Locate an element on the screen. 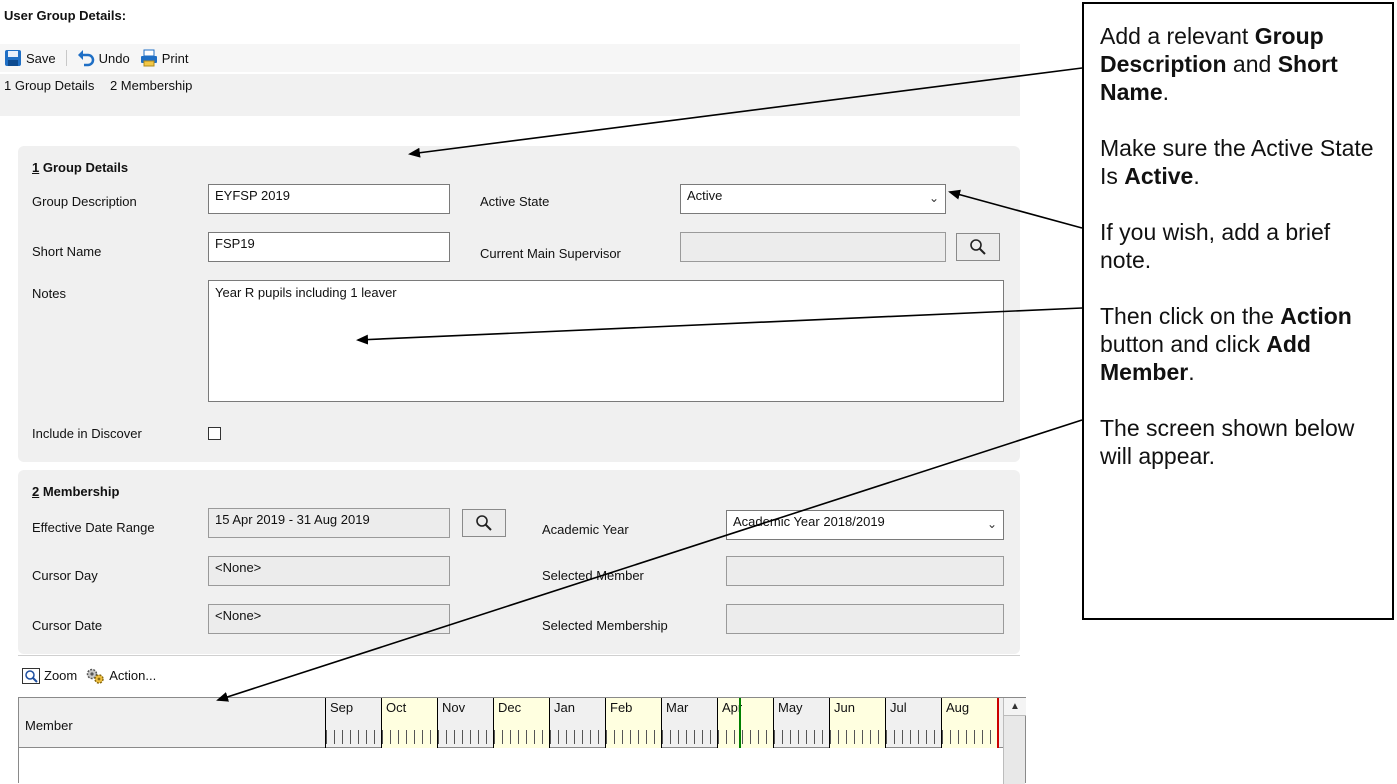  month-label: Jan is located at coordinates (564, 707).